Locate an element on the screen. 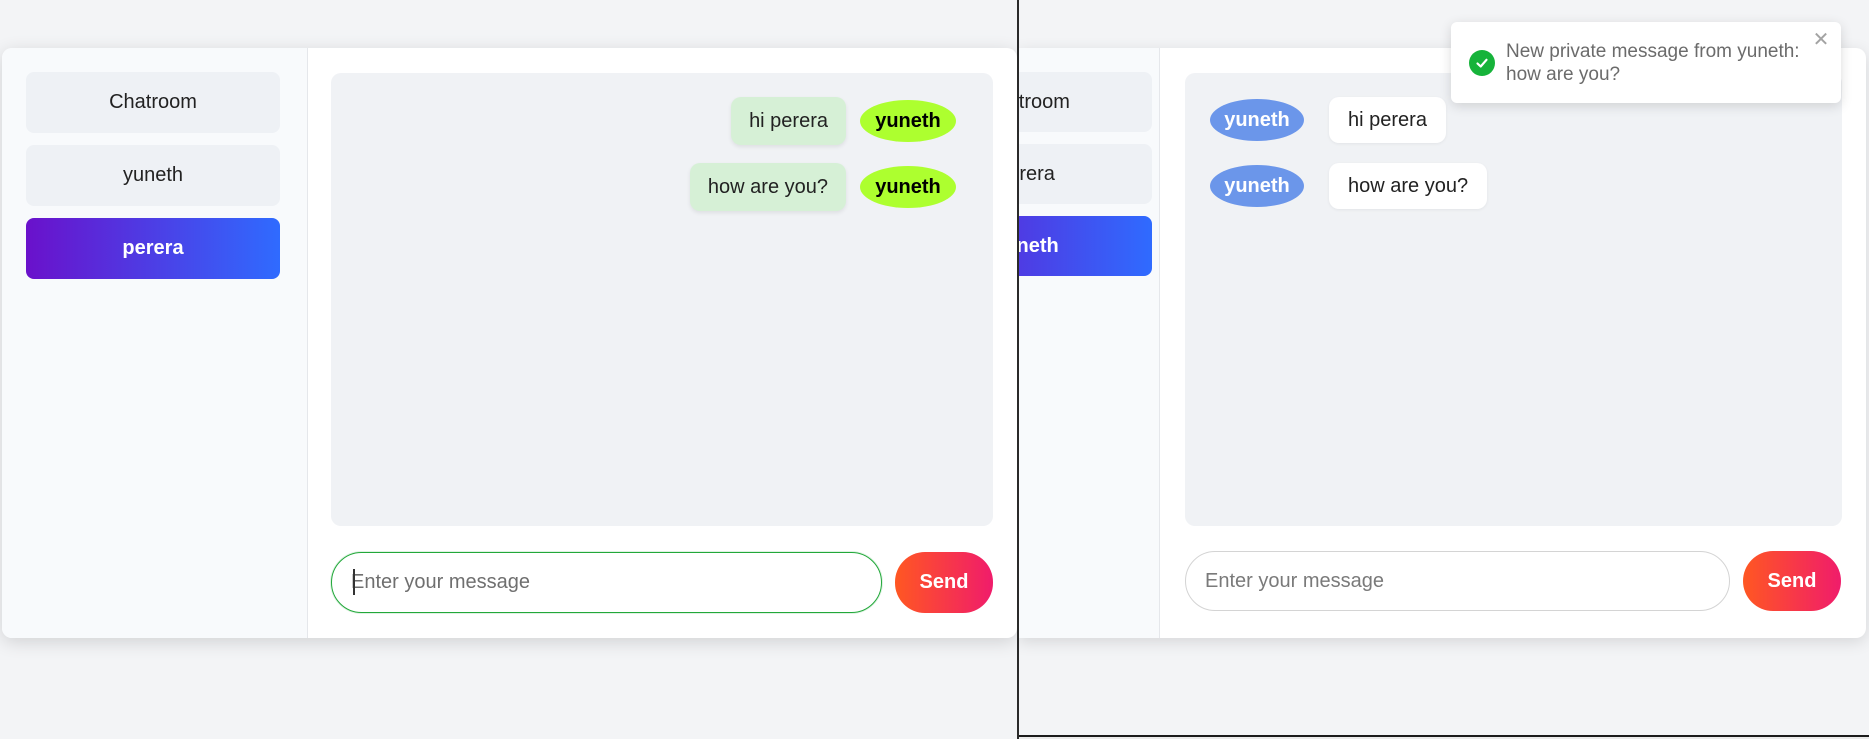 The image size is (1869, 739). message-row: yuneth how are you? is located at coordinates (1349, 186).